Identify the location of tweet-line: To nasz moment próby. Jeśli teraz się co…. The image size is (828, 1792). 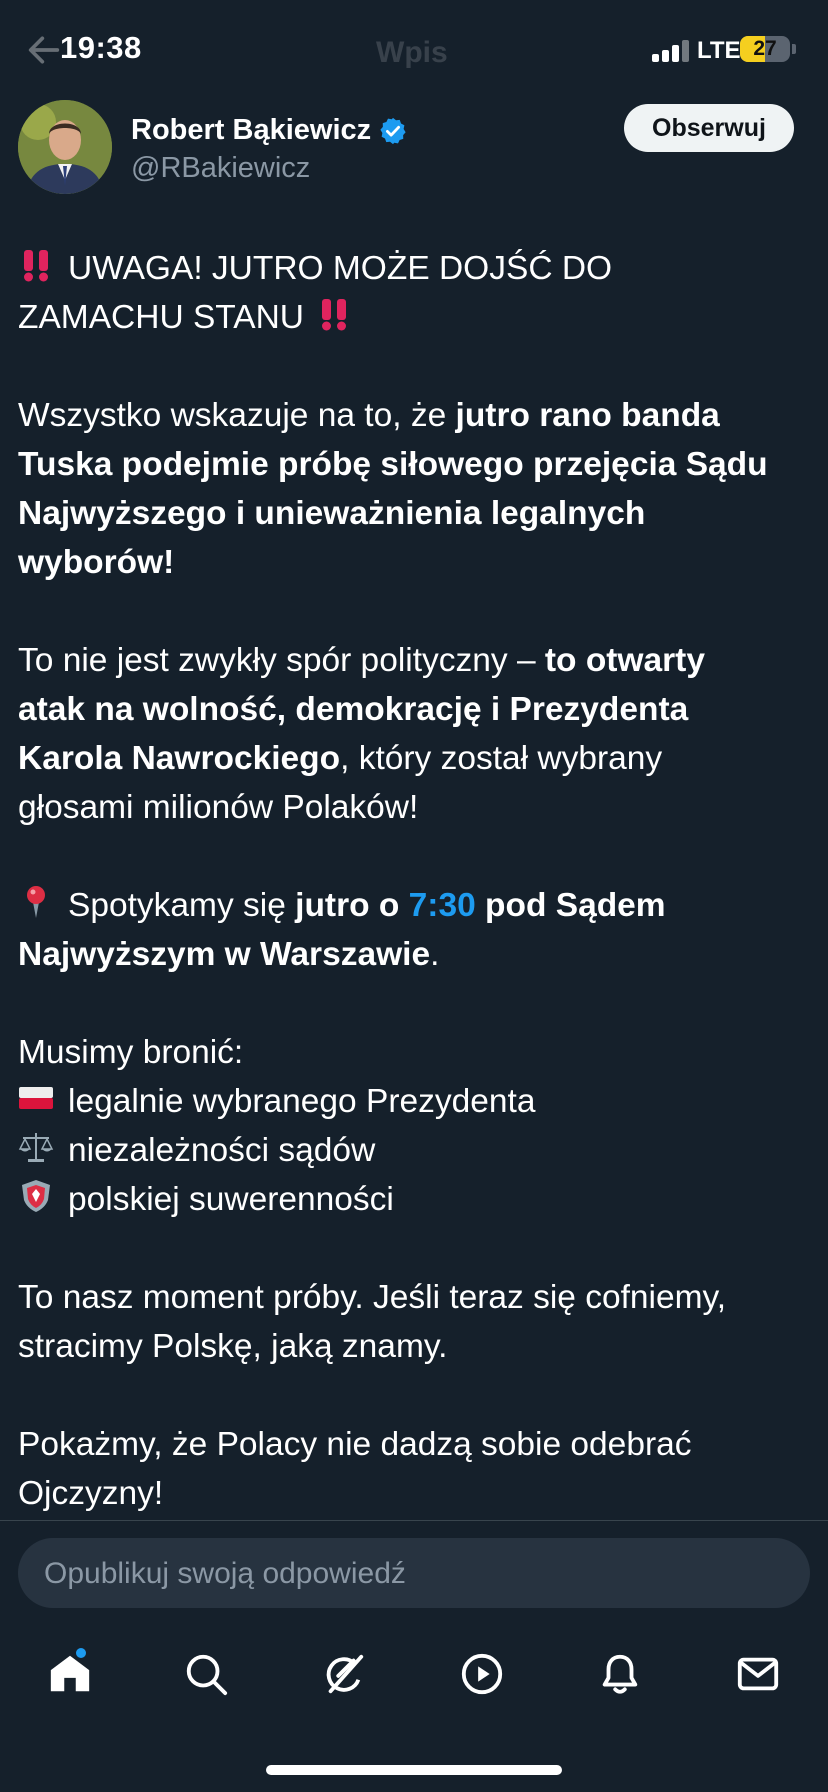
(372, 1297).